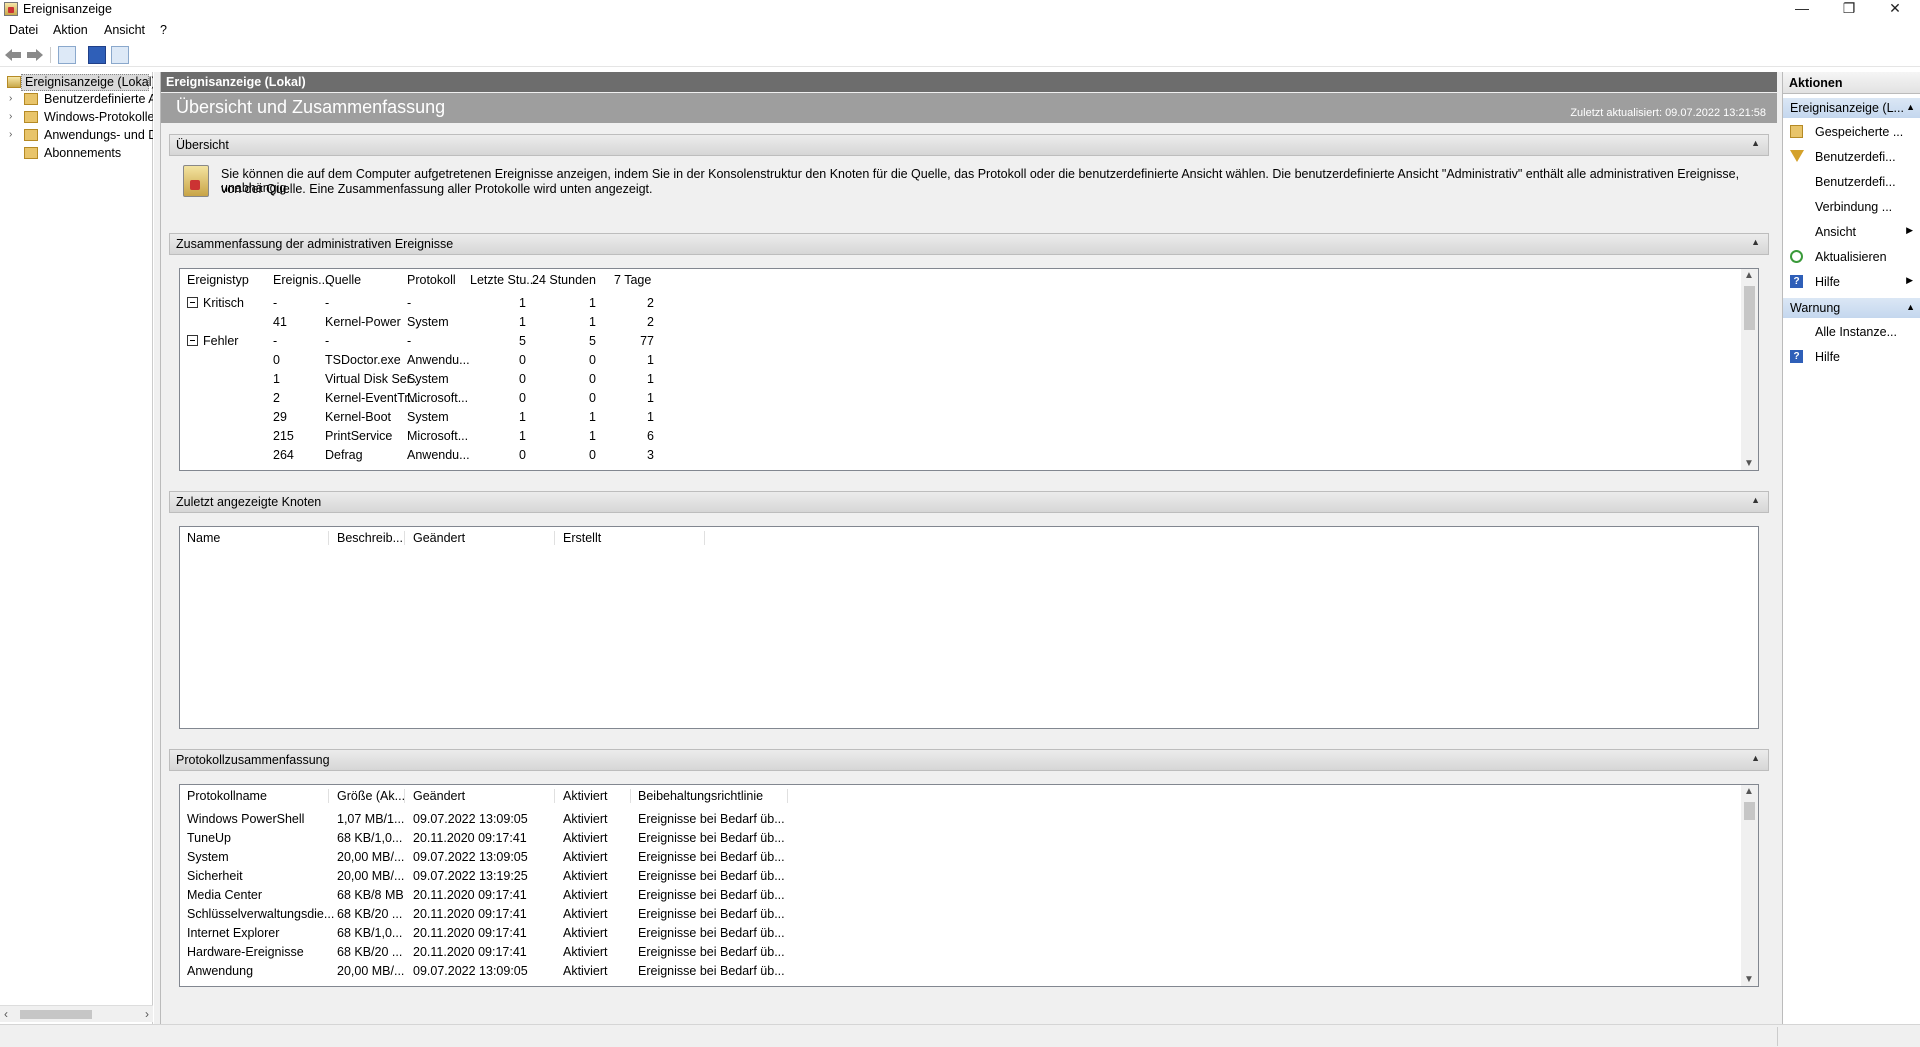 This screenshot has width=1920, height=1047. Describe the element at coordinates (960, 436) in the screenshot. I see `table-row: 215 PrintService Microsoft... 1 1 6` at that location.